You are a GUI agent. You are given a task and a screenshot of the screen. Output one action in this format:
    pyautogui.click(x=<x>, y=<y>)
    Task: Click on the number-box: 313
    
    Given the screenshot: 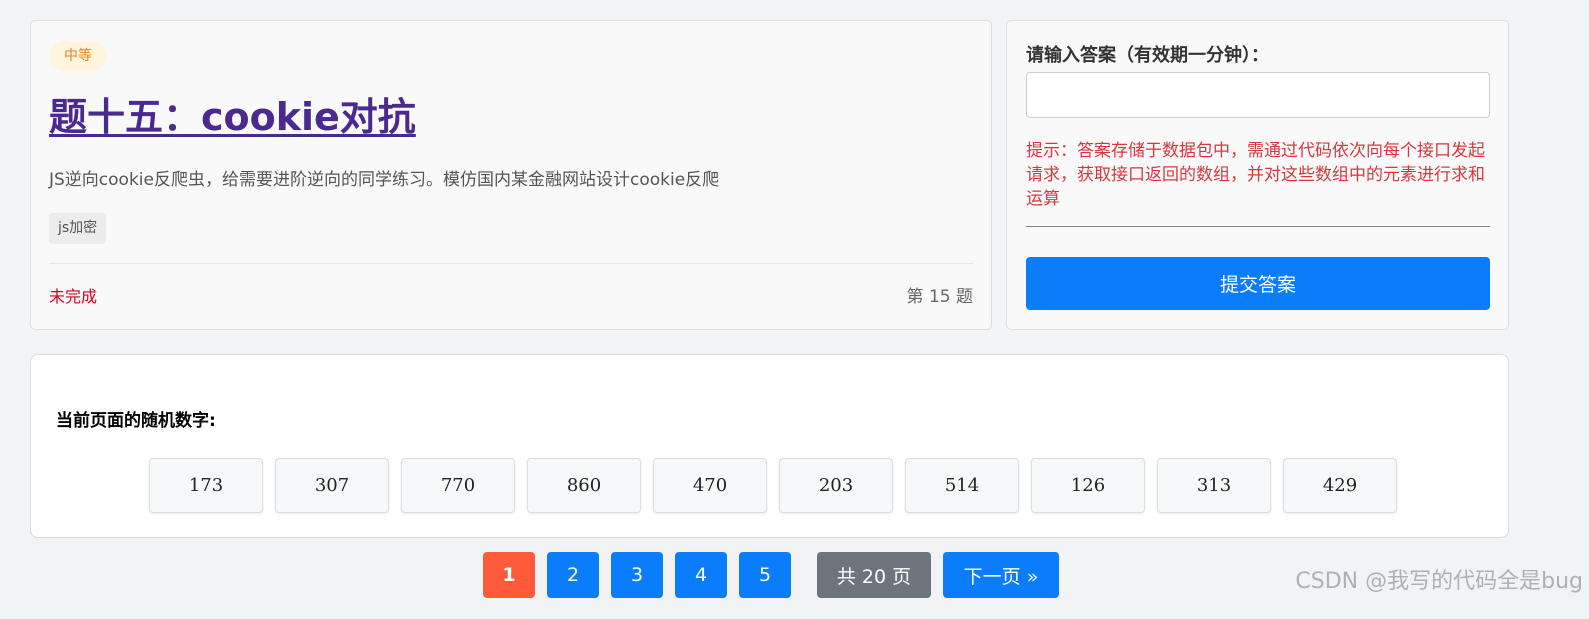 What is the action you would take?
    pyautogui.click(x=1214, y=485)
    